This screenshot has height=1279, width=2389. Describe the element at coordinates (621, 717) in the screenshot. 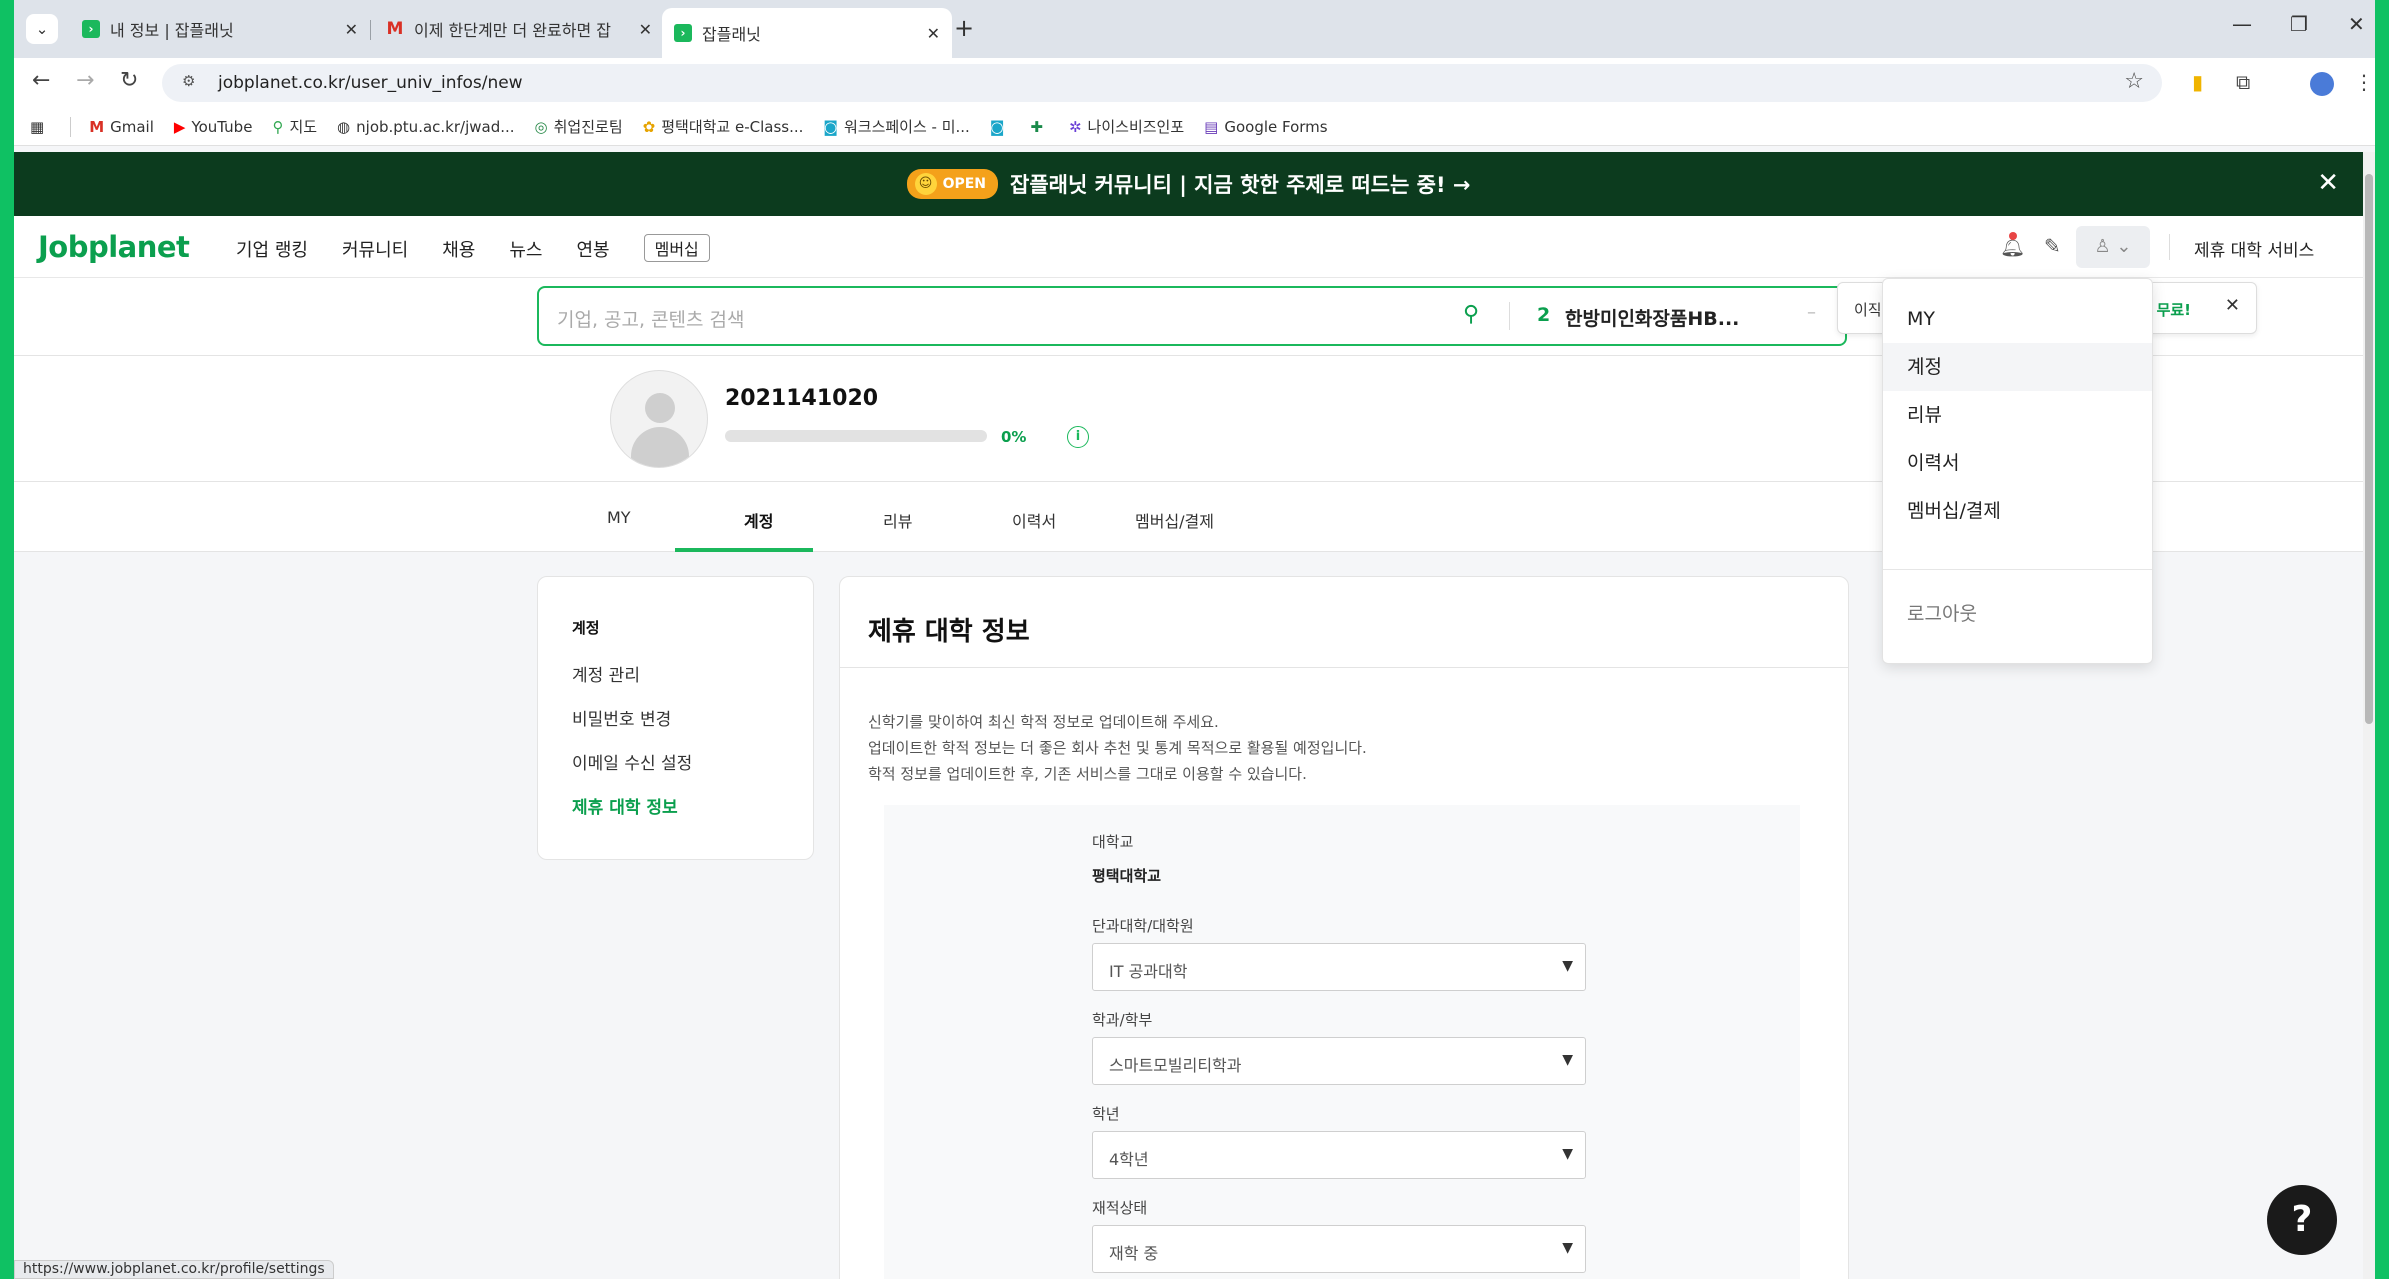

I see `sidebar-item-password: 비밀번호 변경` at that location.